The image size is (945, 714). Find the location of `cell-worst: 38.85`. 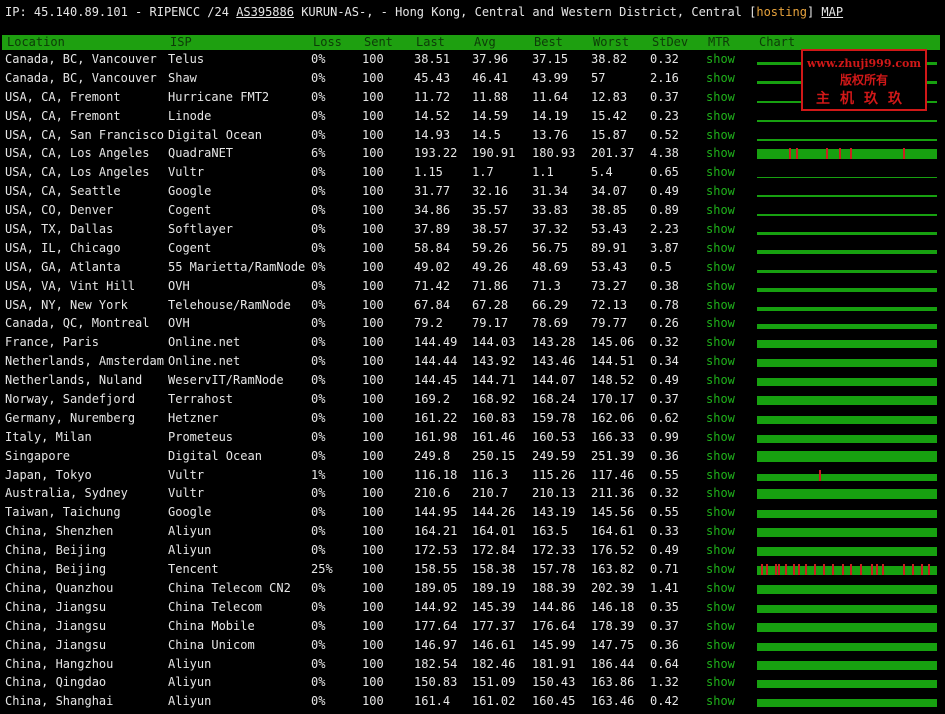

cell-worst: 38.85 is located at coordinates (609, 210).